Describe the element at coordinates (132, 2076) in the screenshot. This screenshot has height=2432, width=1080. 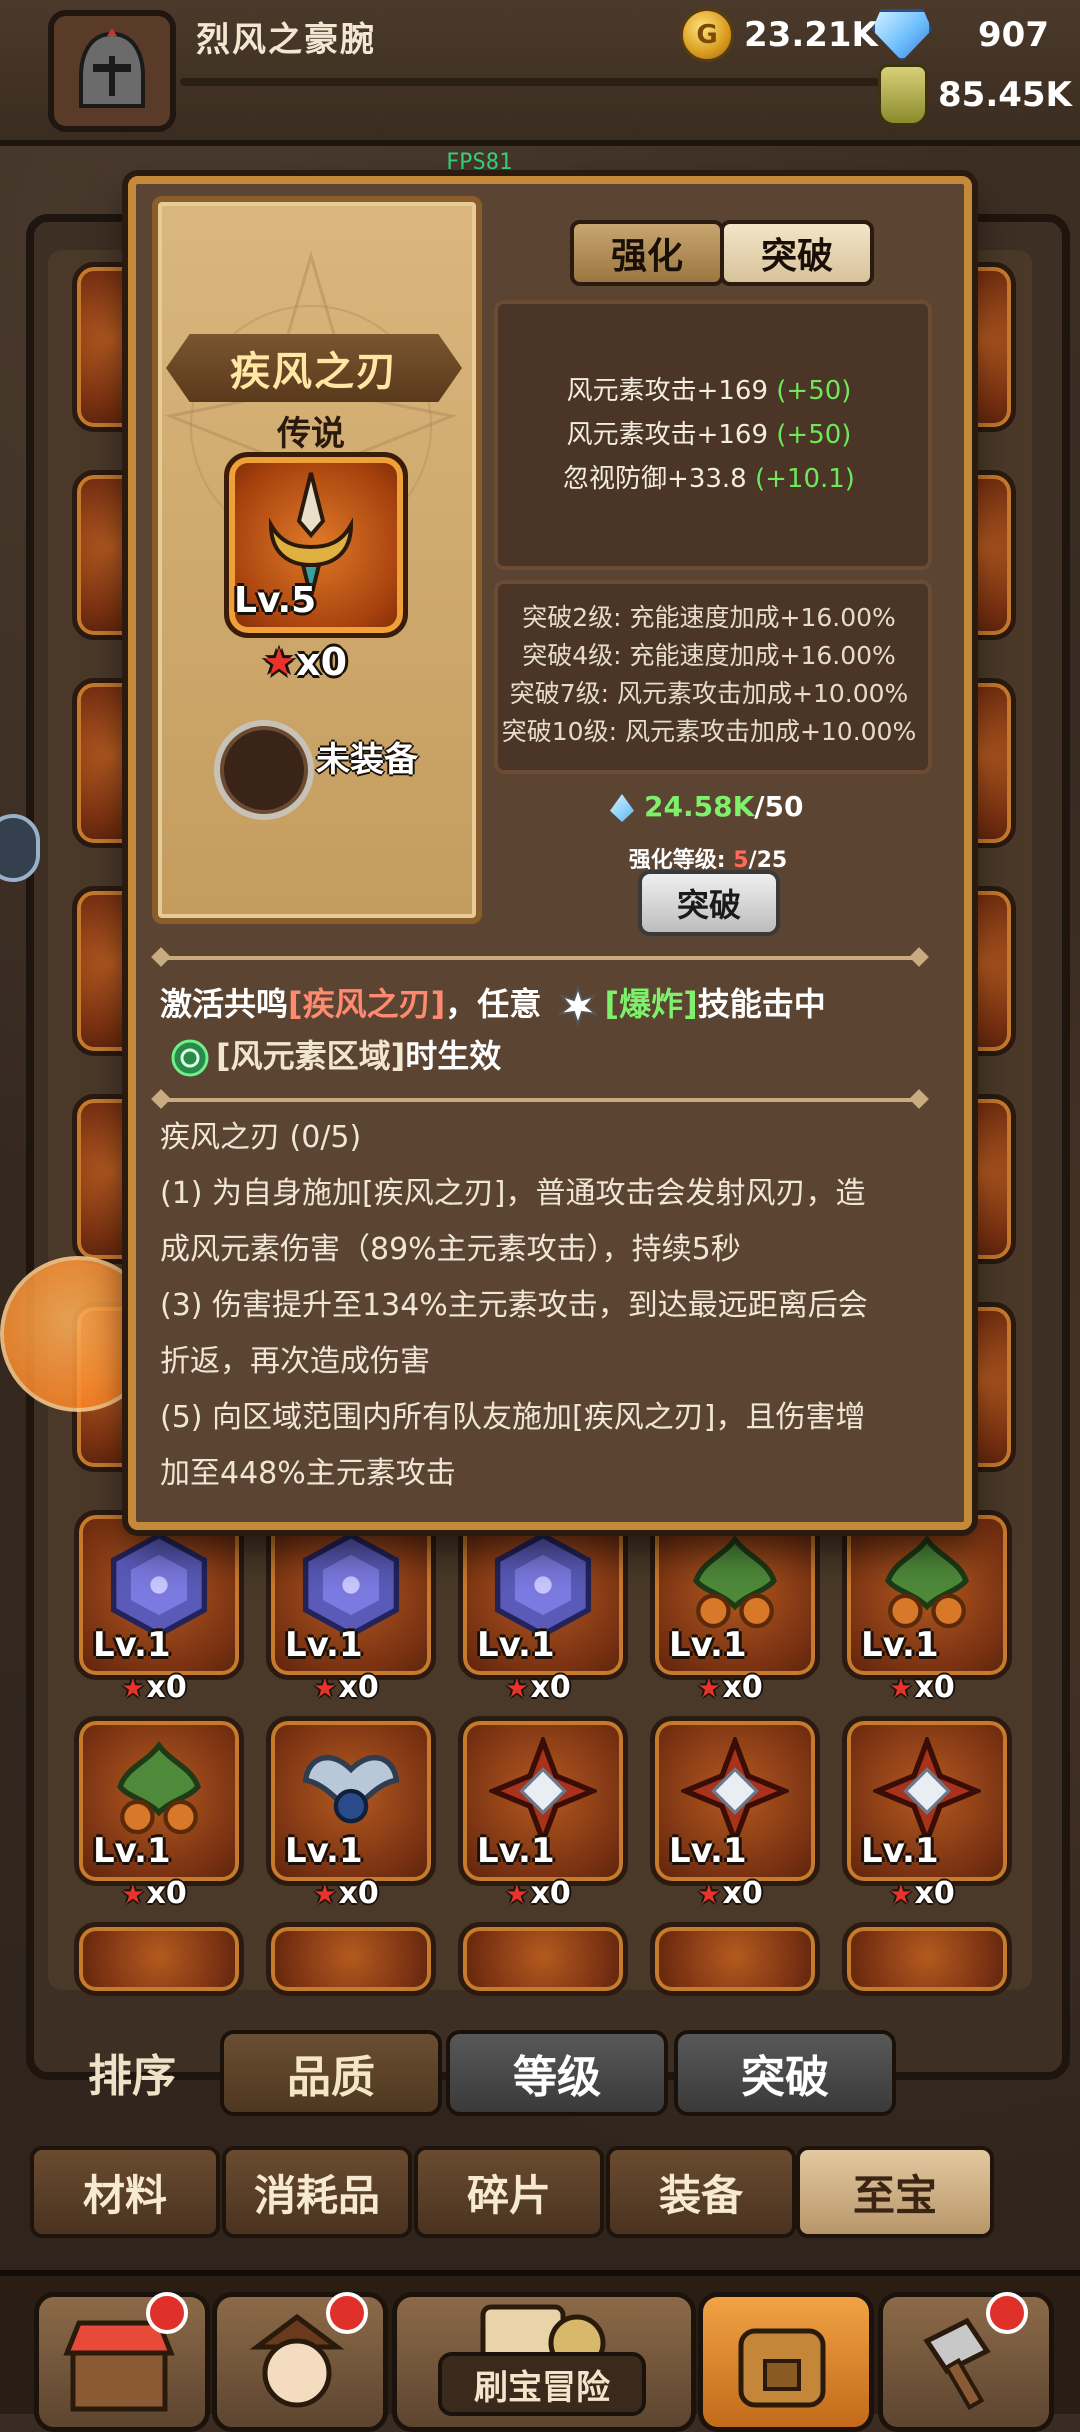
I see `sort-label: 排序` at that location.